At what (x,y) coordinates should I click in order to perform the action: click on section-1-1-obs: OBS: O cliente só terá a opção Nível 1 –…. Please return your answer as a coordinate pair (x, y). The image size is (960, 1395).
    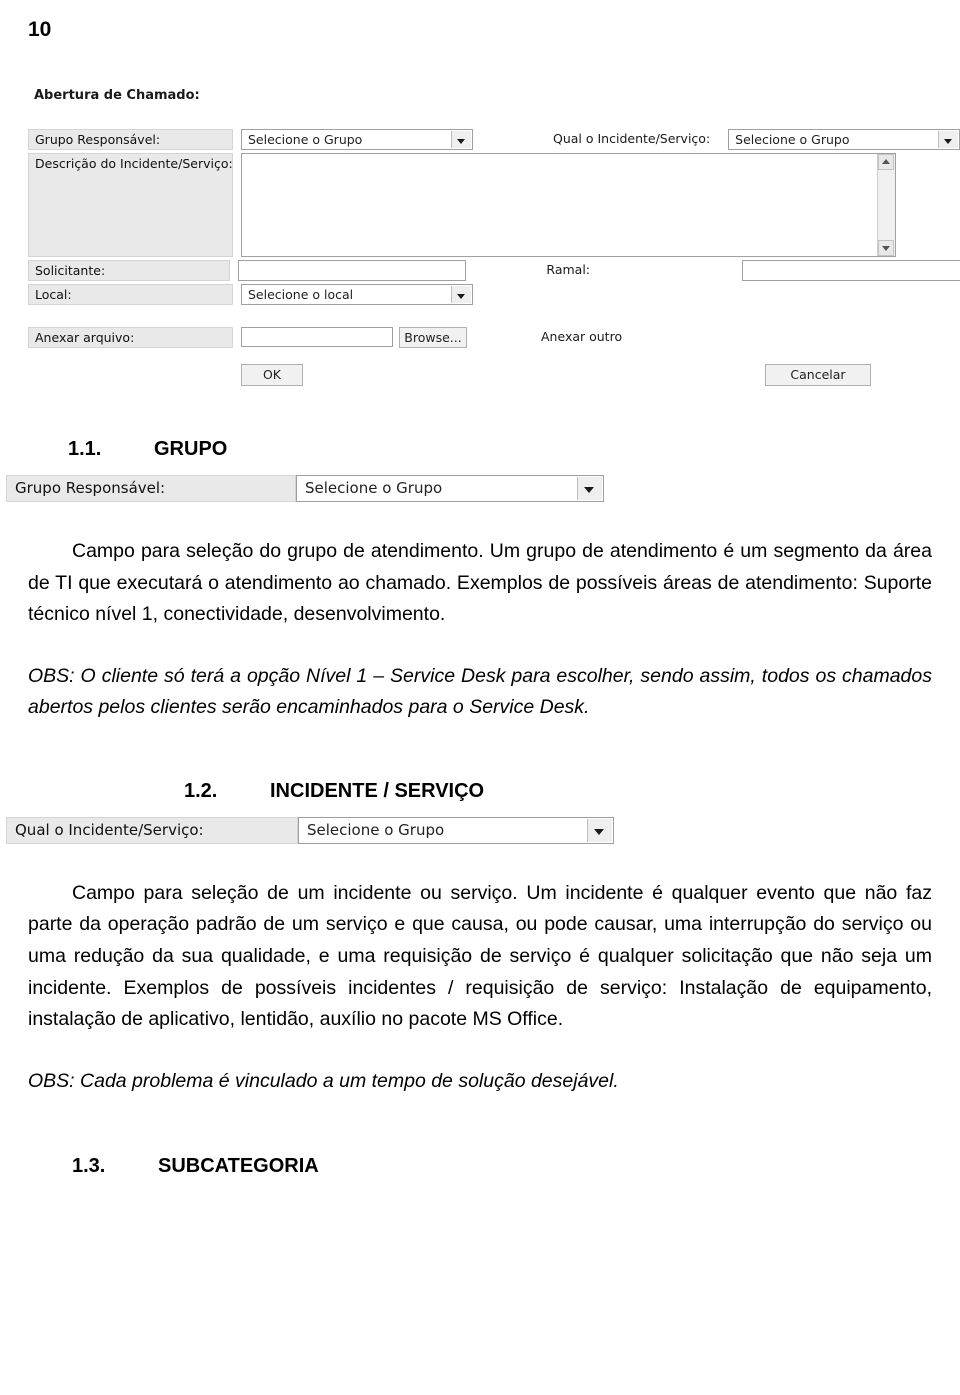
    Looking at the image, I should click on (480, 691).